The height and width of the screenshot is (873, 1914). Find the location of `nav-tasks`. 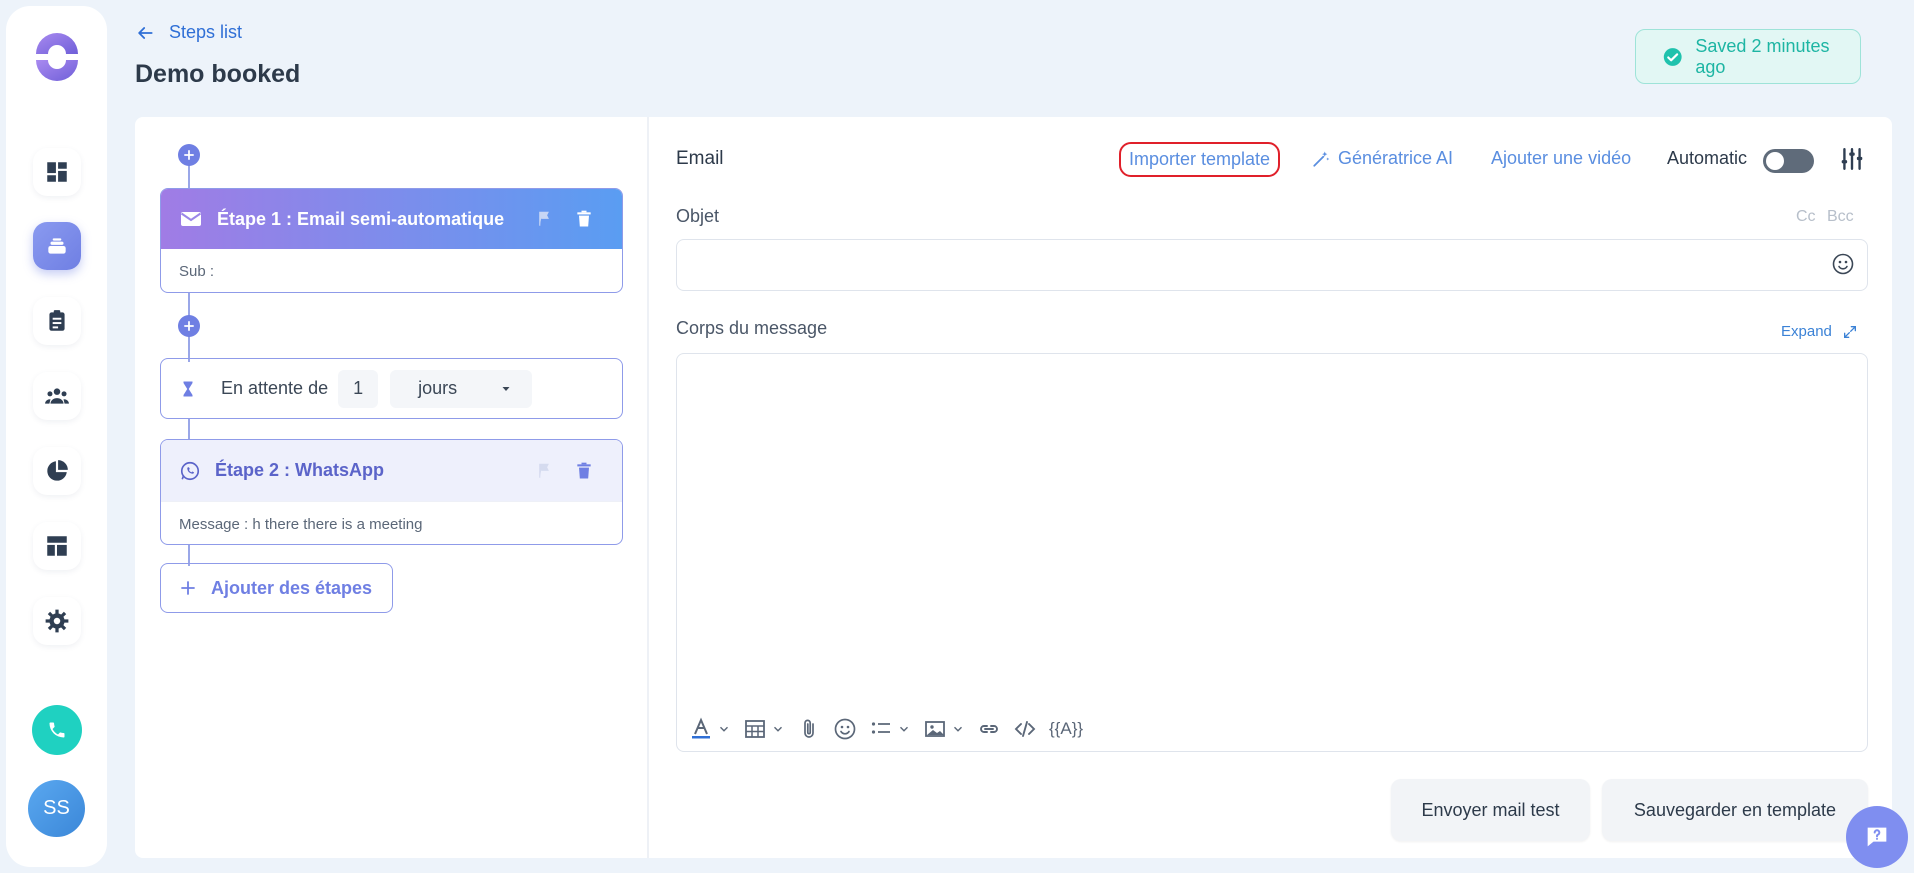

nav-tasks is located at coordinates (57, 321).